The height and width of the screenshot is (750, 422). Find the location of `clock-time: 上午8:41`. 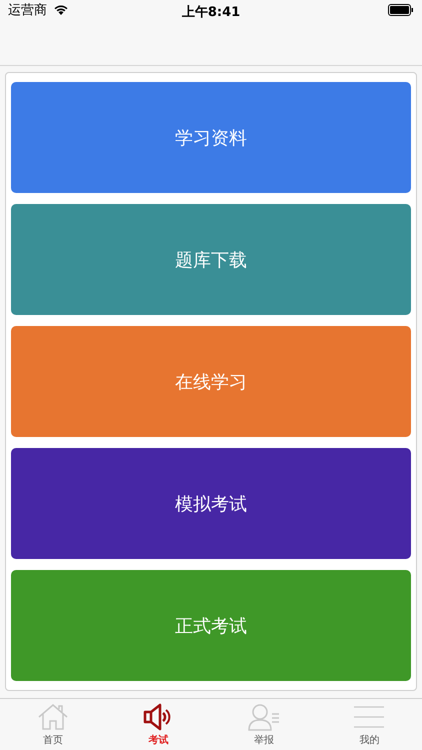

clock-time: 上午8:41 is located at coordinates (211, 12).